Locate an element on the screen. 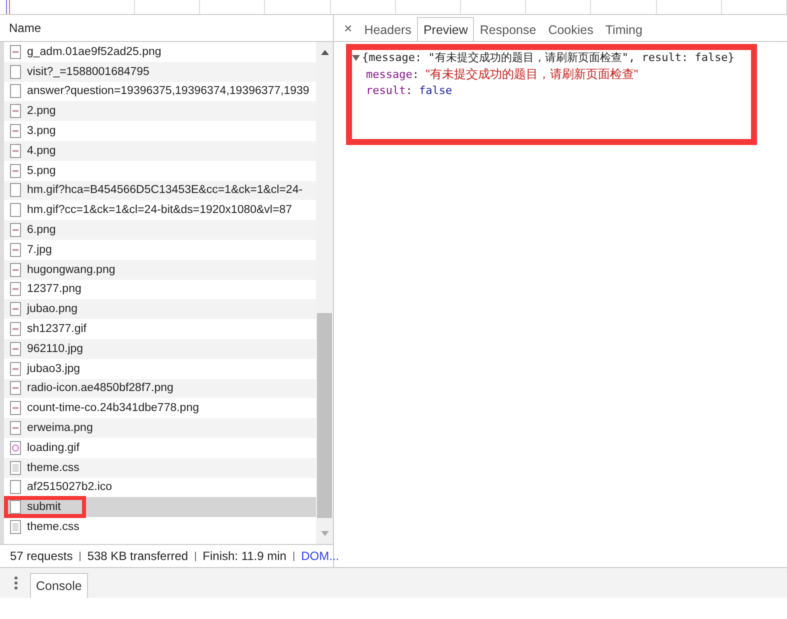 The width and height of the screenshot is (787, 619). request-name: 3.png is located at coordinates (41, 131).